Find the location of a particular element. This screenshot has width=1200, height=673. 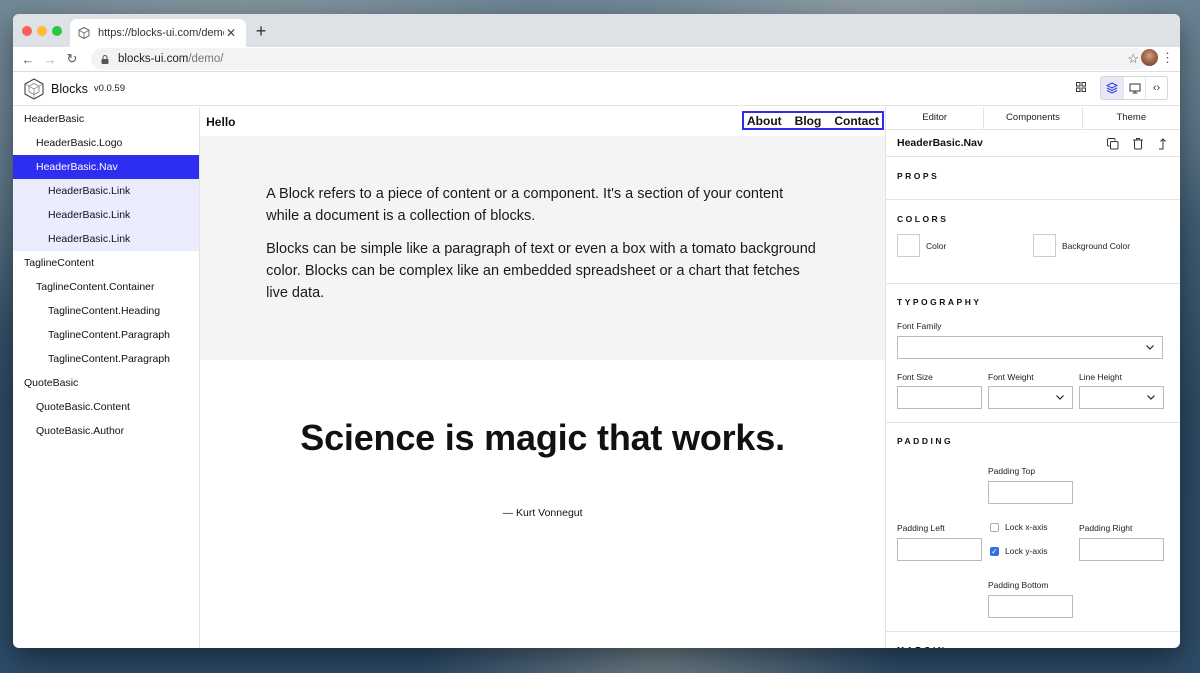

tree-item: TaglineContent is located at coordinates (106, 263).